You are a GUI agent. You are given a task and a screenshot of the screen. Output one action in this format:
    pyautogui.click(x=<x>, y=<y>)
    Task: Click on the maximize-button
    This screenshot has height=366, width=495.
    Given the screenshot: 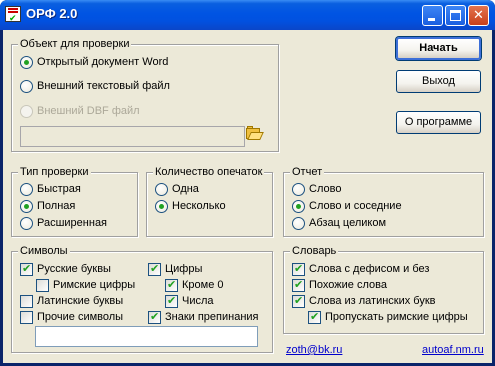 What is the action you would take?
    pyautogui.click(x=455, y=15)
    